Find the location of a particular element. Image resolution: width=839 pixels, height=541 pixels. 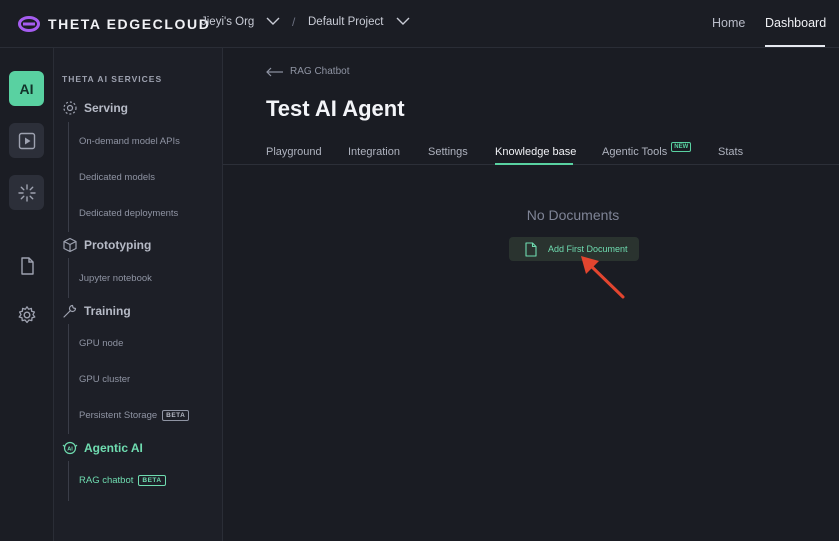

logo-text: THETA EDGECLOUD is located at coordinates (129, 24).